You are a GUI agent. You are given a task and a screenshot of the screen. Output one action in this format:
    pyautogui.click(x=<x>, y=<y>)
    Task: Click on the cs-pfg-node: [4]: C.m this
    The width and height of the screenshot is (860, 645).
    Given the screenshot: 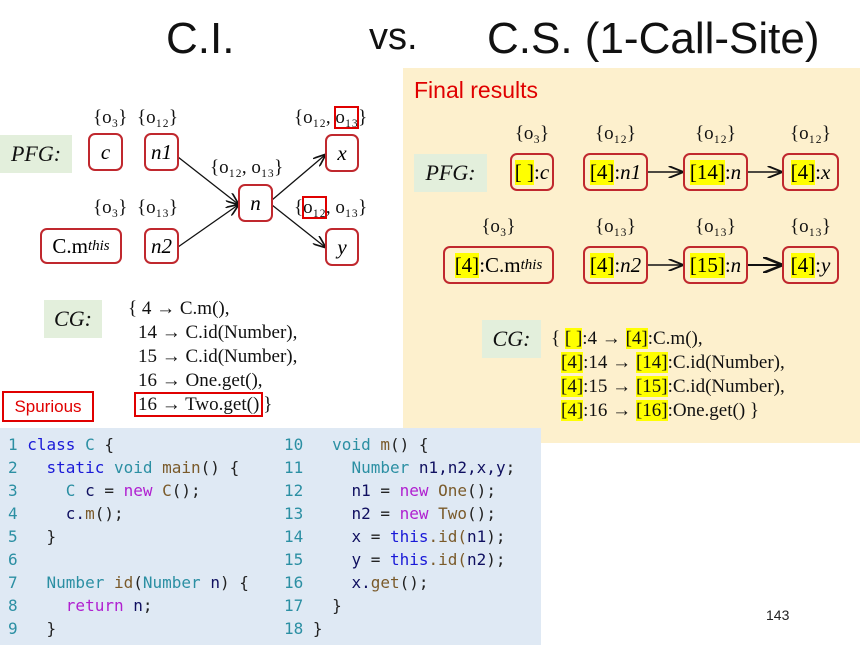 What is the action you would take?
    pyautogui.click(x=498, y=265)
    